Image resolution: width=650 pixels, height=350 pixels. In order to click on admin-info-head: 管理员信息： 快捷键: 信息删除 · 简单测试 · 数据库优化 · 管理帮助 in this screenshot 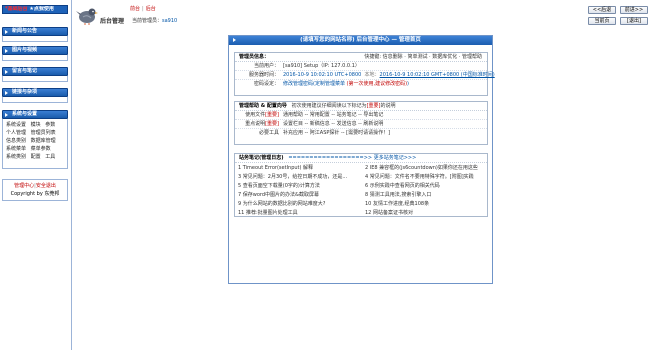, I will do `click(361, 57)`.